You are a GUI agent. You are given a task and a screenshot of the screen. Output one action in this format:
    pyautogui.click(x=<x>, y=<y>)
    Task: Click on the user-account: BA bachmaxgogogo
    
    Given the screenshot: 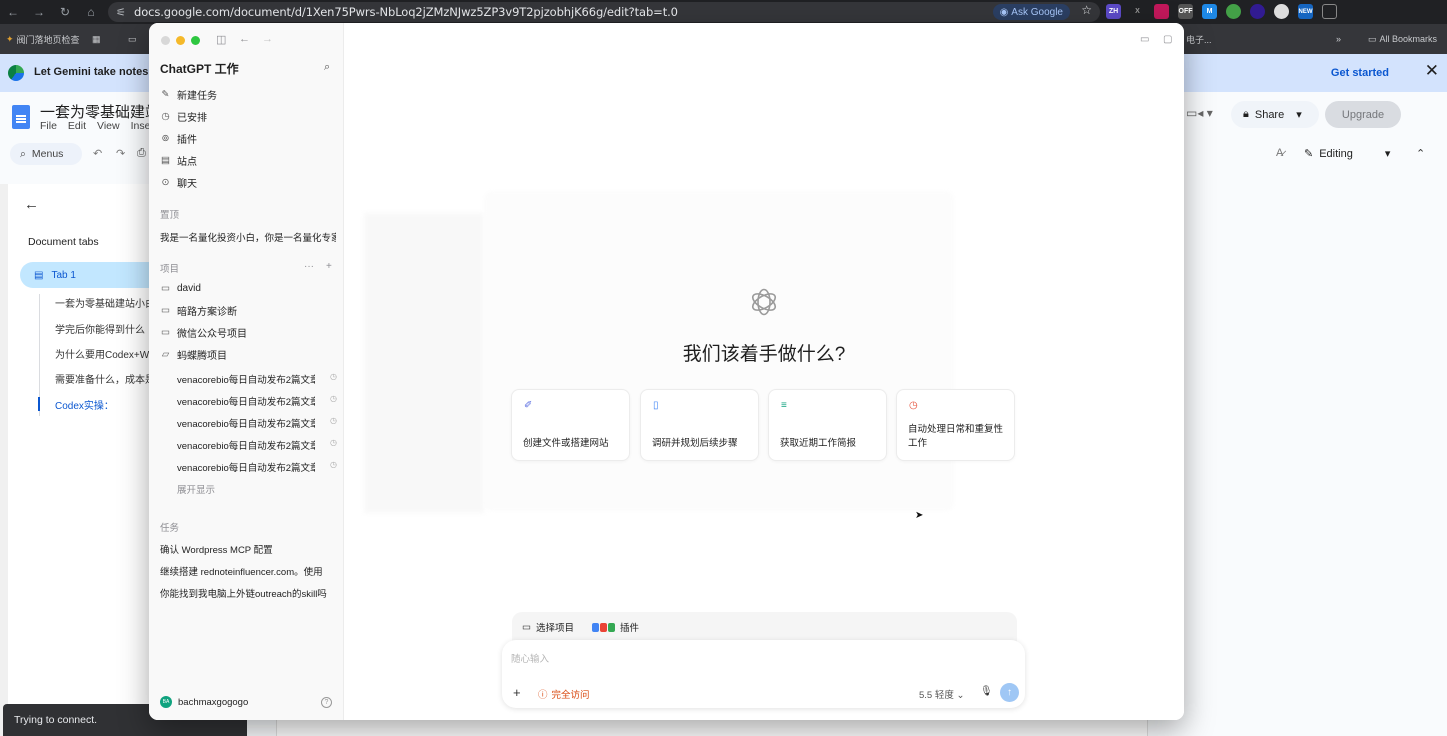 What is the action you would take?
    pyautogui.click(x=204, y=702)
    